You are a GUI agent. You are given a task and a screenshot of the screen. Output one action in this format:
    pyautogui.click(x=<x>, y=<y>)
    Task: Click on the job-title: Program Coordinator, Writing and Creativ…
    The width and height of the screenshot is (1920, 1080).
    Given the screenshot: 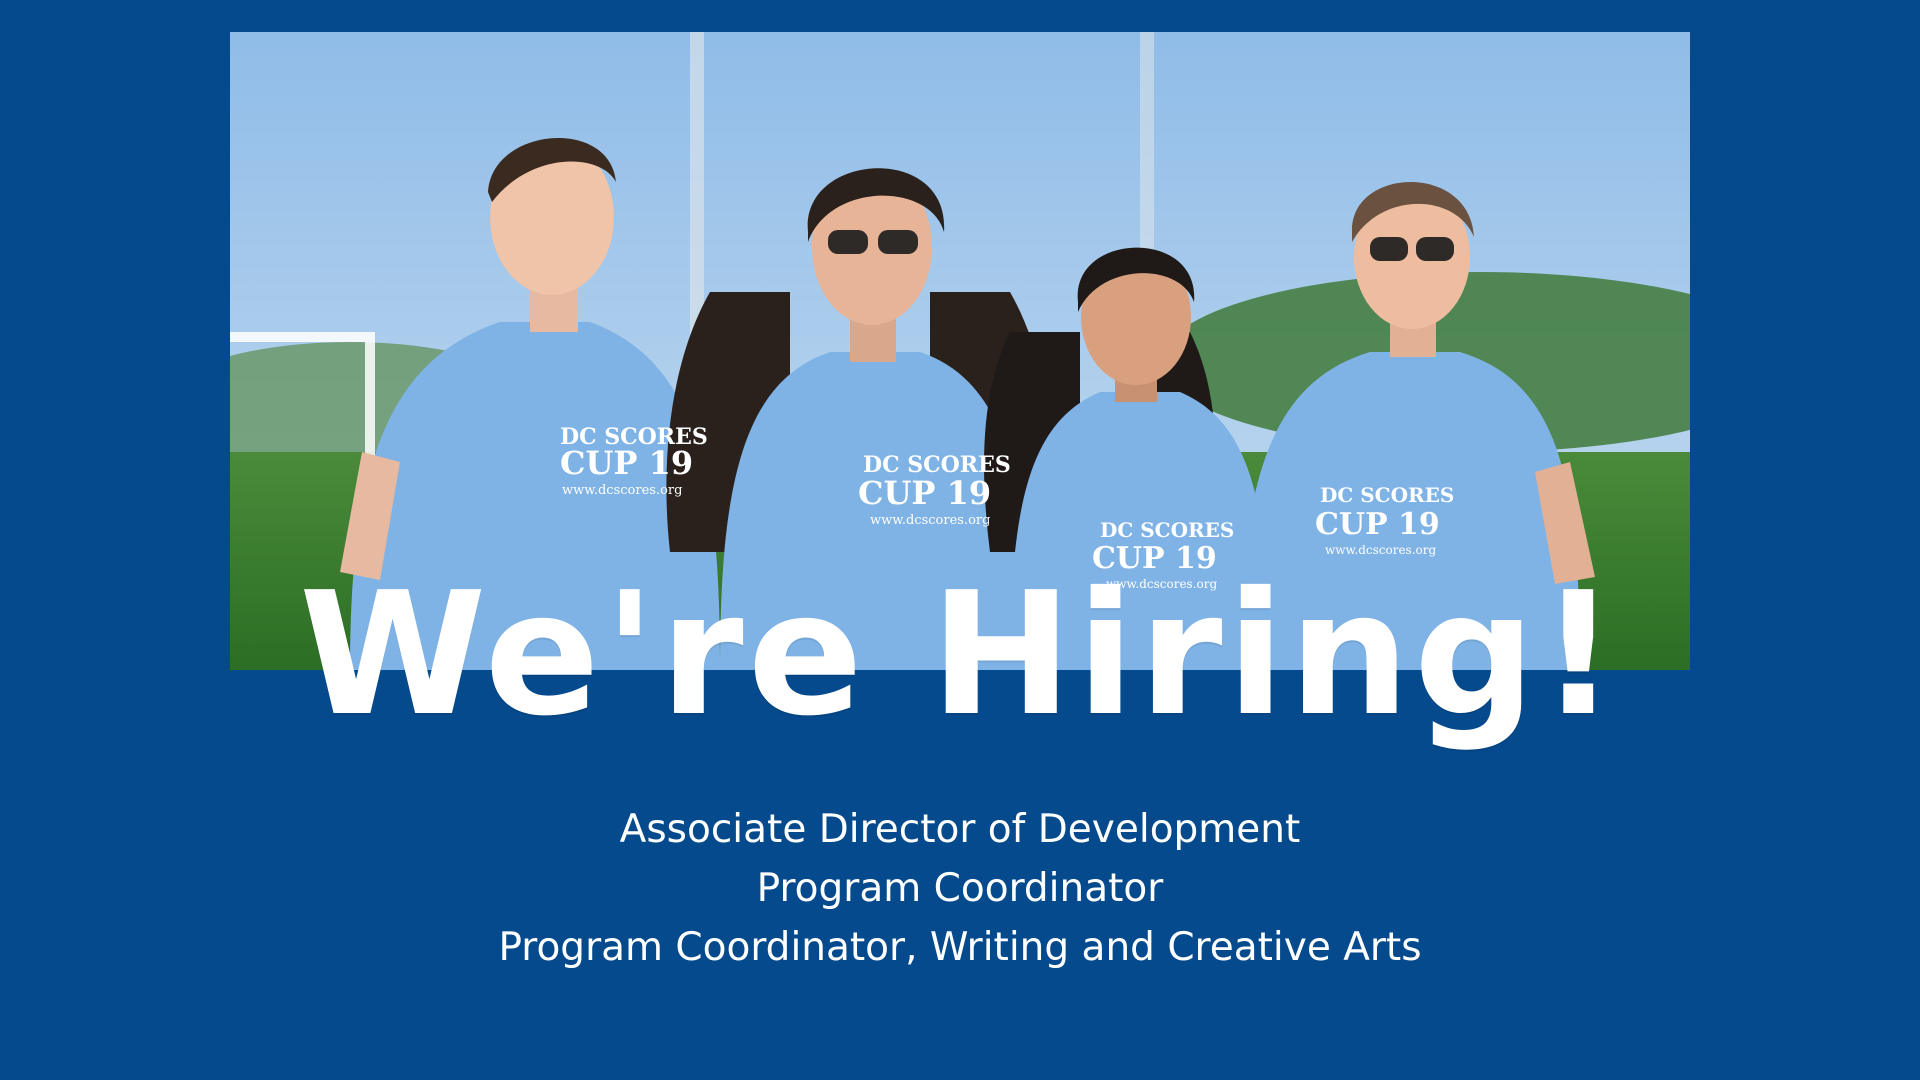 What is the action you would take?
    pyautogui.click(x=960, y=947)
    